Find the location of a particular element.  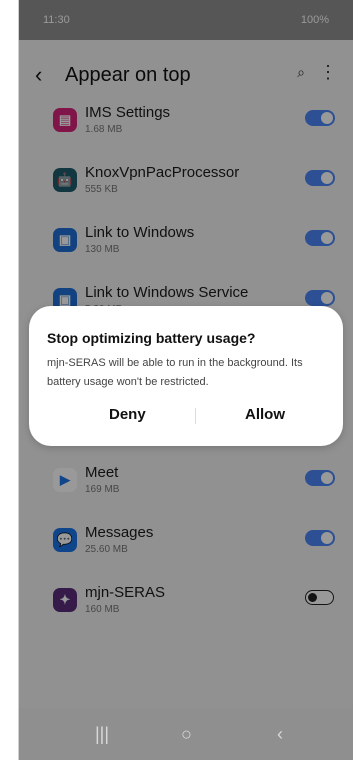

recent-apps-icon: ||| is located at coordinates (102, 734).